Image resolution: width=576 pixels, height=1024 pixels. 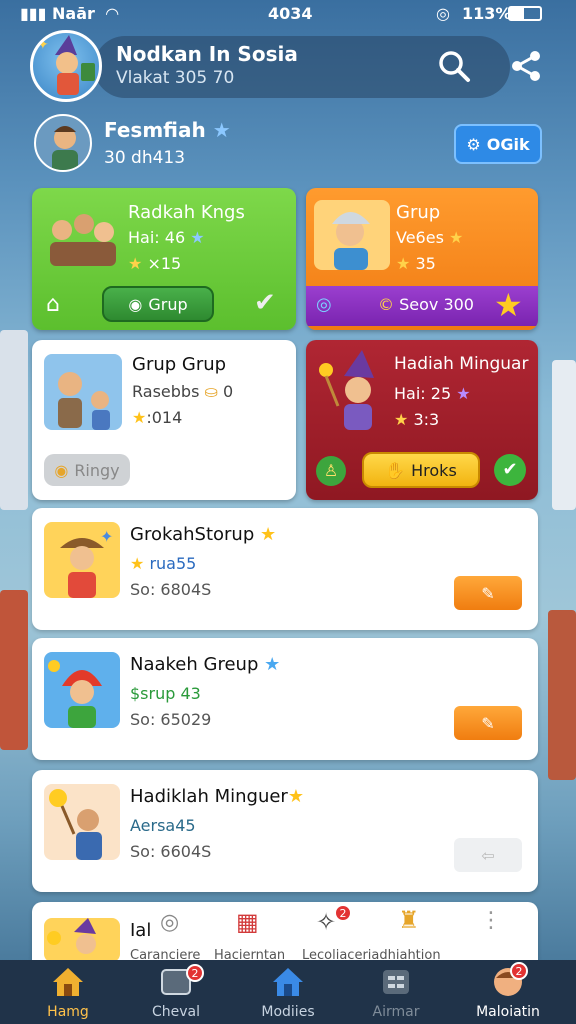 I want to click on grid-icon, so click(x=396, y=982).